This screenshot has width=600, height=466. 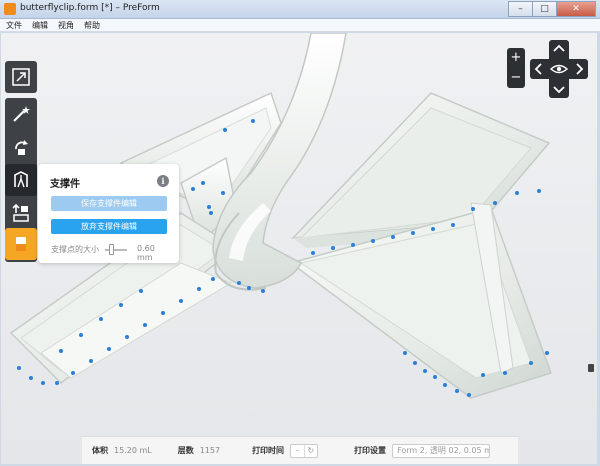 What do you see at coordinates (559, 69) in the screenshot?
I see `view-dpad` at bounding box center [559, 69].